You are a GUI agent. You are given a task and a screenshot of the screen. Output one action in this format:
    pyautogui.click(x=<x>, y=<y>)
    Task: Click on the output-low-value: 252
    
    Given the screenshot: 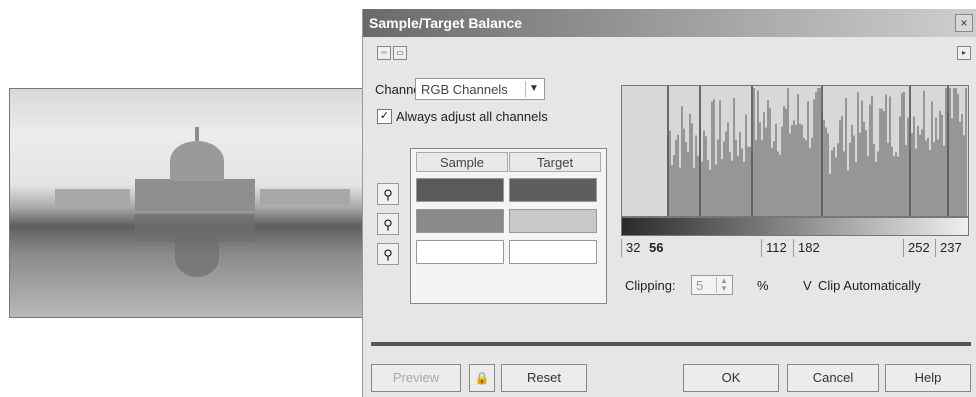 What is the action you would take?
    pyautogui.click(x=916, y=248)
    